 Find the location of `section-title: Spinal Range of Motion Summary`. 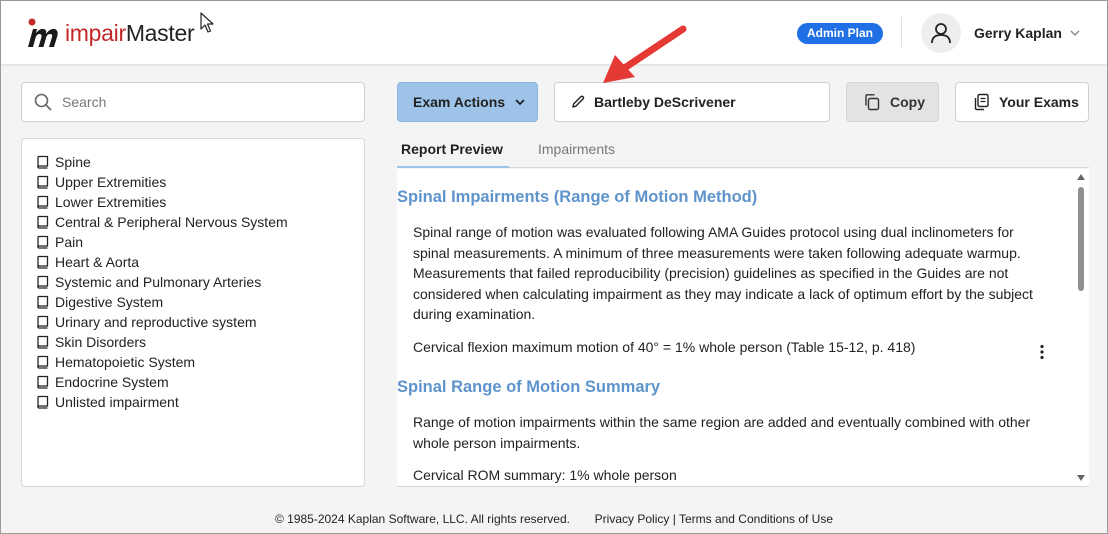

section-title: Spinal Range of Motion Summary is located at coordinates (529, 387).